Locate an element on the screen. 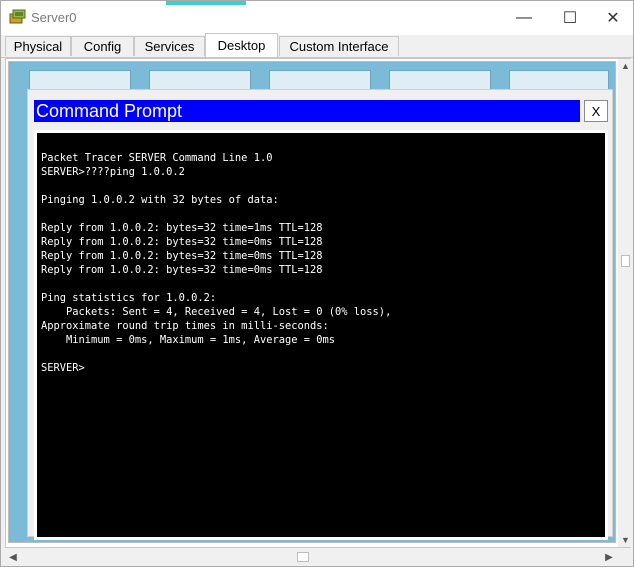 The width and height of the screenshot is (634, 567). title-strip-decoration is located at coordinates (206, 3).